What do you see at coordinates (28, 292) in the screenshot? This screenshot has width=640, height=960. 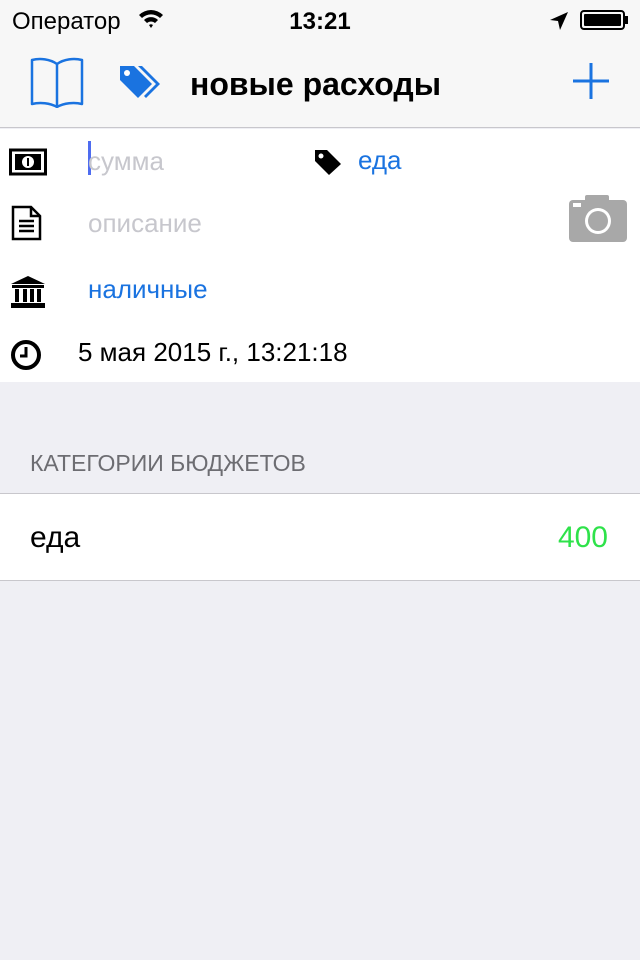 I see `bank-icon` at bounding box center [28, 292].